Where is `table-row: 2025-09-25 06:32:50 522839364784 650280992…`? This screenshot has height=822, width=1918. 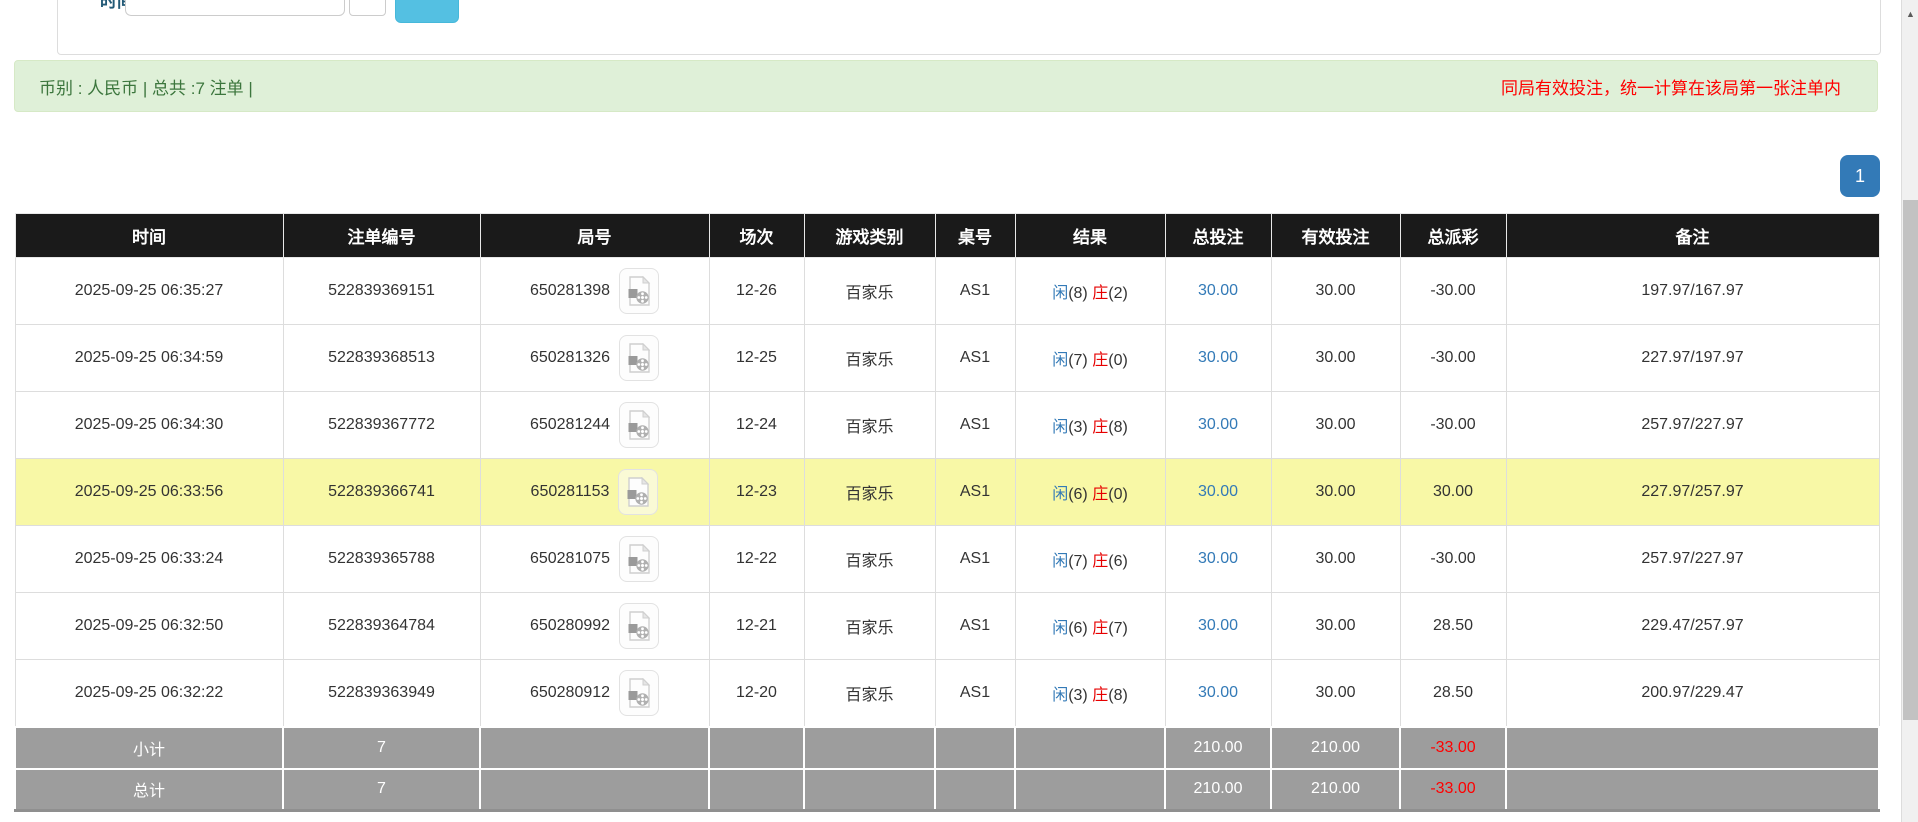
table-row: 2025-09-25 06:32:50 522839364784 650280992… is located at coordinates (947, 626).